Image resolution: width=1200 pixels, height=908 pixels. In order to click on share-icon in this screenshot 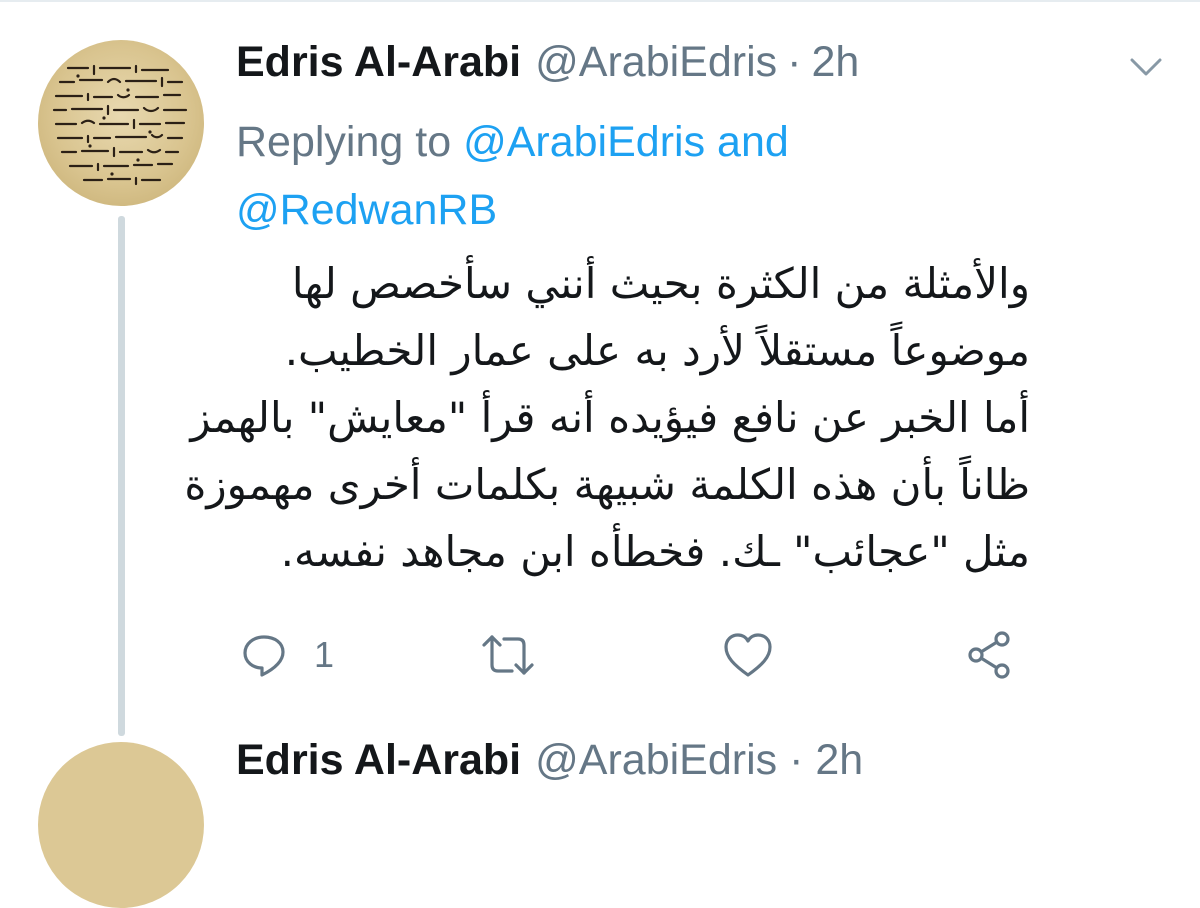, I will do `click(989, 655)`.